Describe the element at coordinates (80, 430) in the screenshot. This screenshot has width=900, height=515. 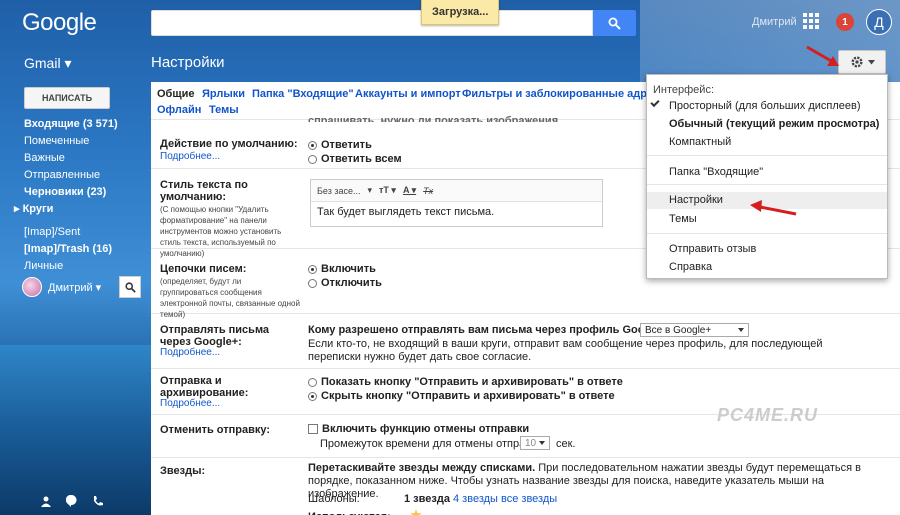
I see `background-sea` at that location.